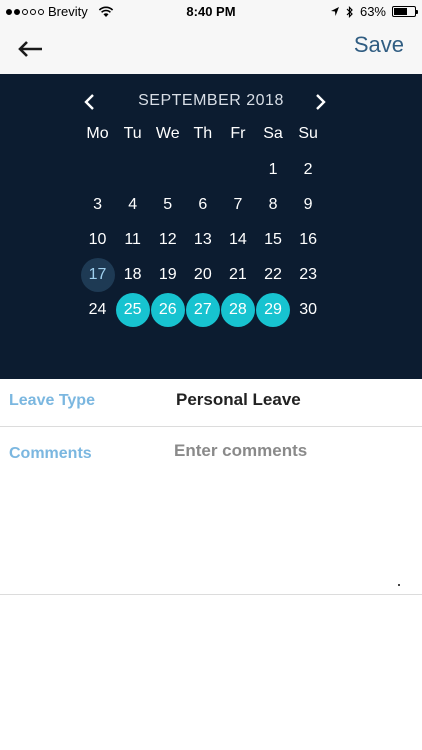 The image size is (422, 750). I want to click on calendar-date: 9, so click(308, 205).